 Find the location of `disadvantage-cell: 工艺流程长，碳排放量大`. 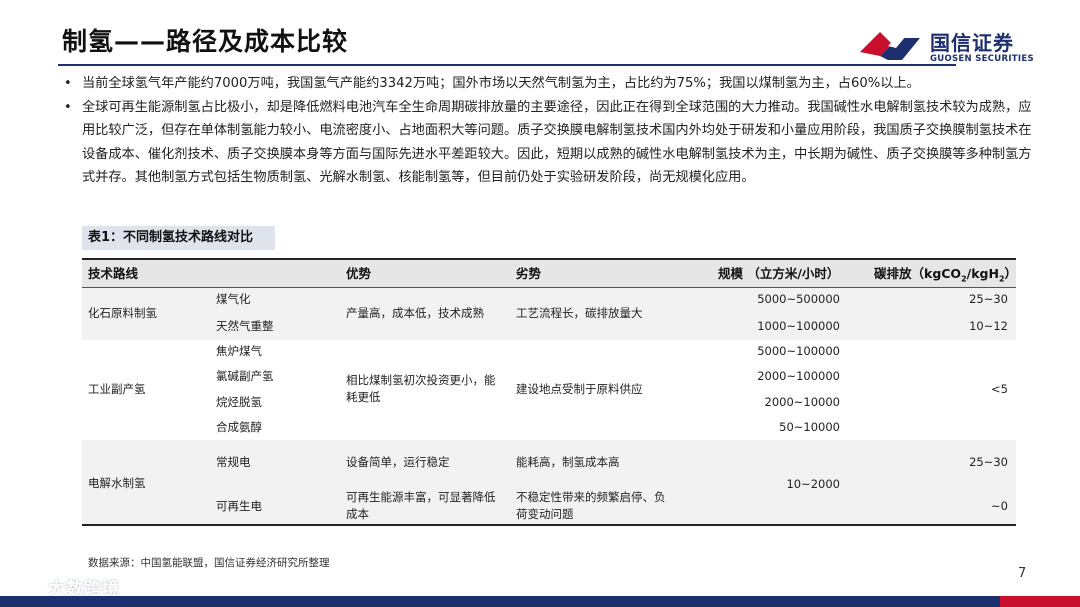

disadvantage-cell: 工艺流程长，碳排放量大 is located at coordinates (579, 313).